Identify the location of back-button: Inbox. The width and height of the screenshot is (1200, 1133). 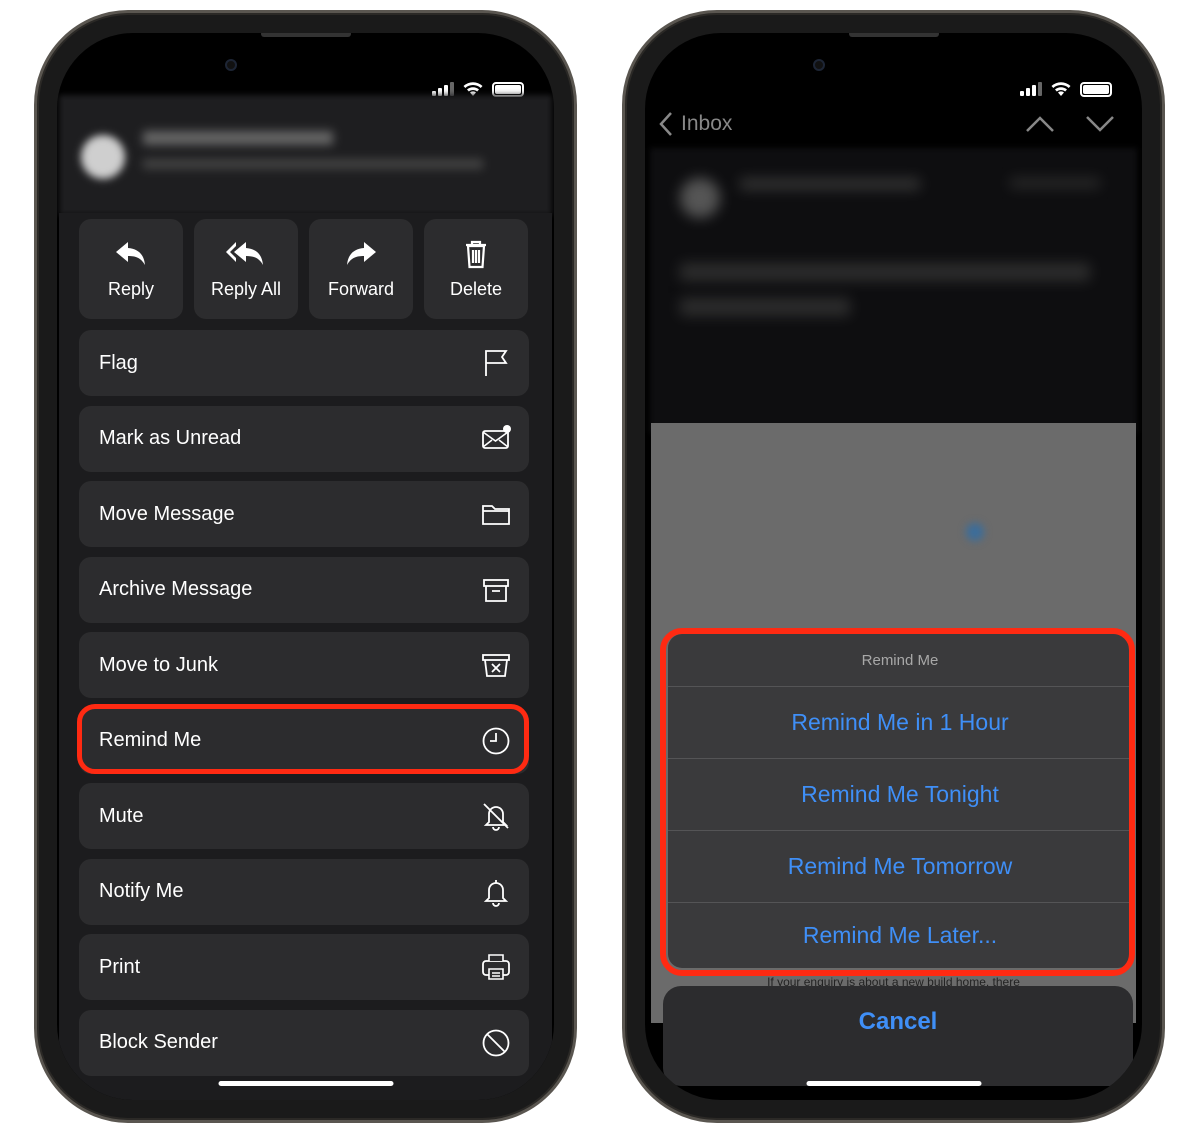
(695, 124).